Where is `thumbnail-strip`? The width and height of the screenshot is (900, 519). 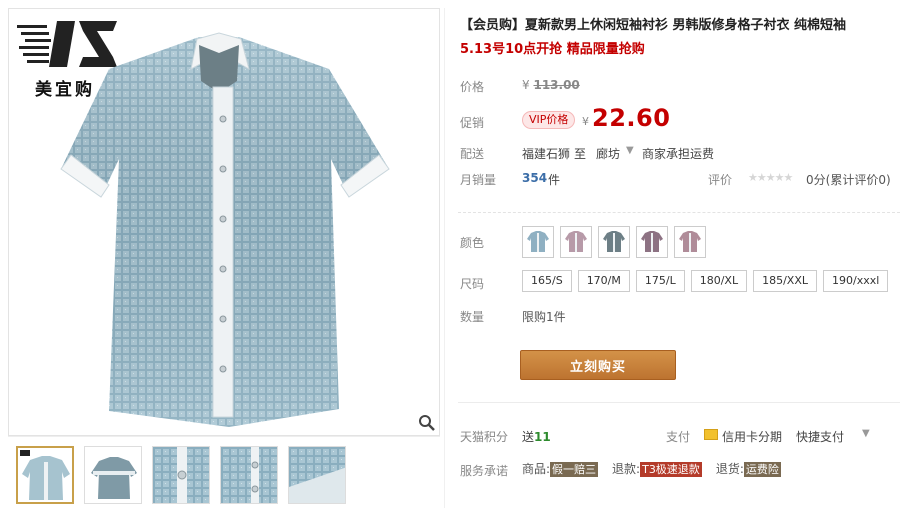 thumbnail-strip is located at coordinates (181, 476).